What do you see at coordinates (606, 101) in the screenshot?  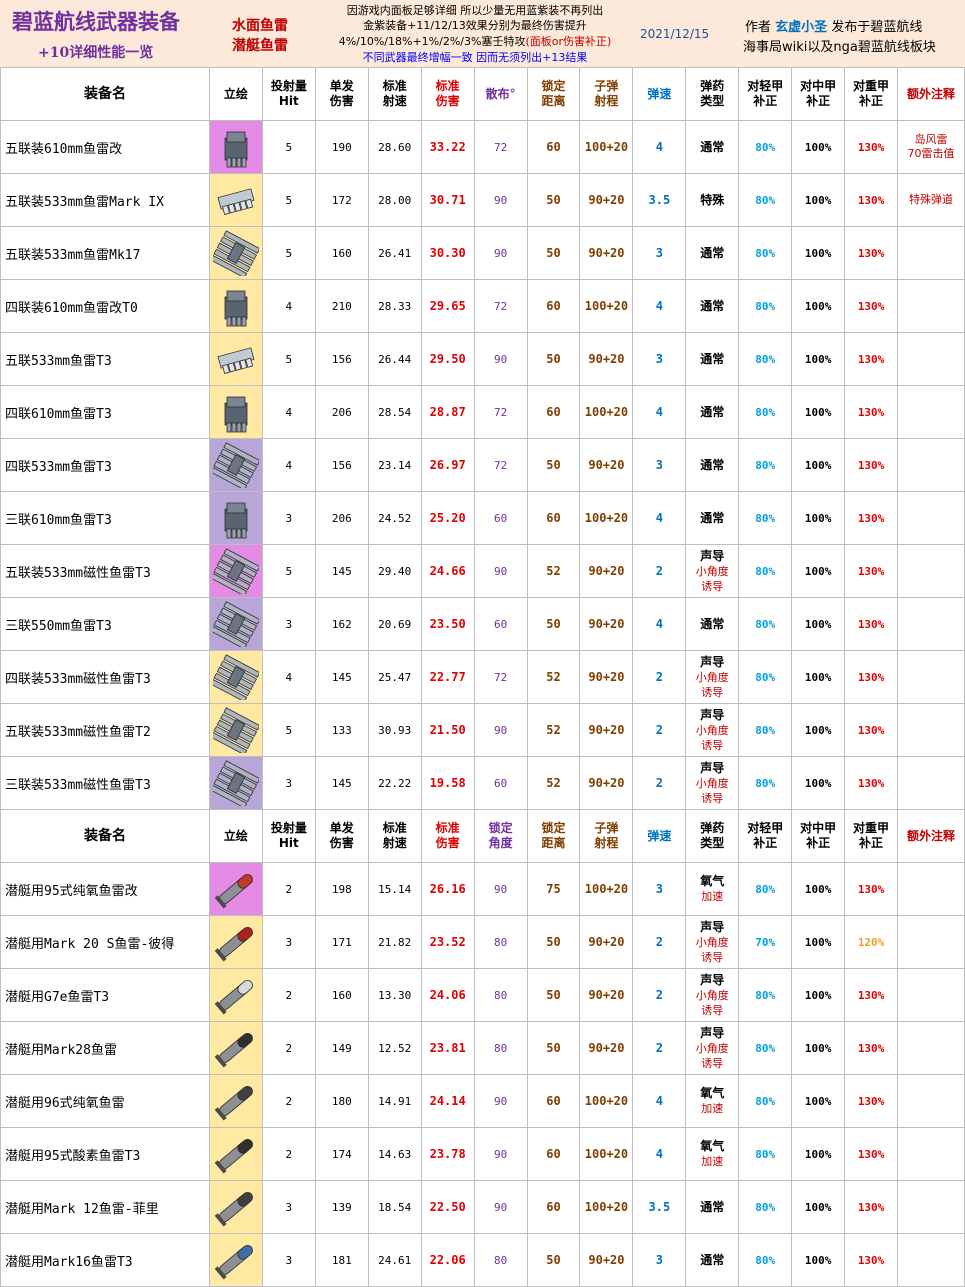 I see `column-header-line: 射程` at bounding box center [606, 101].